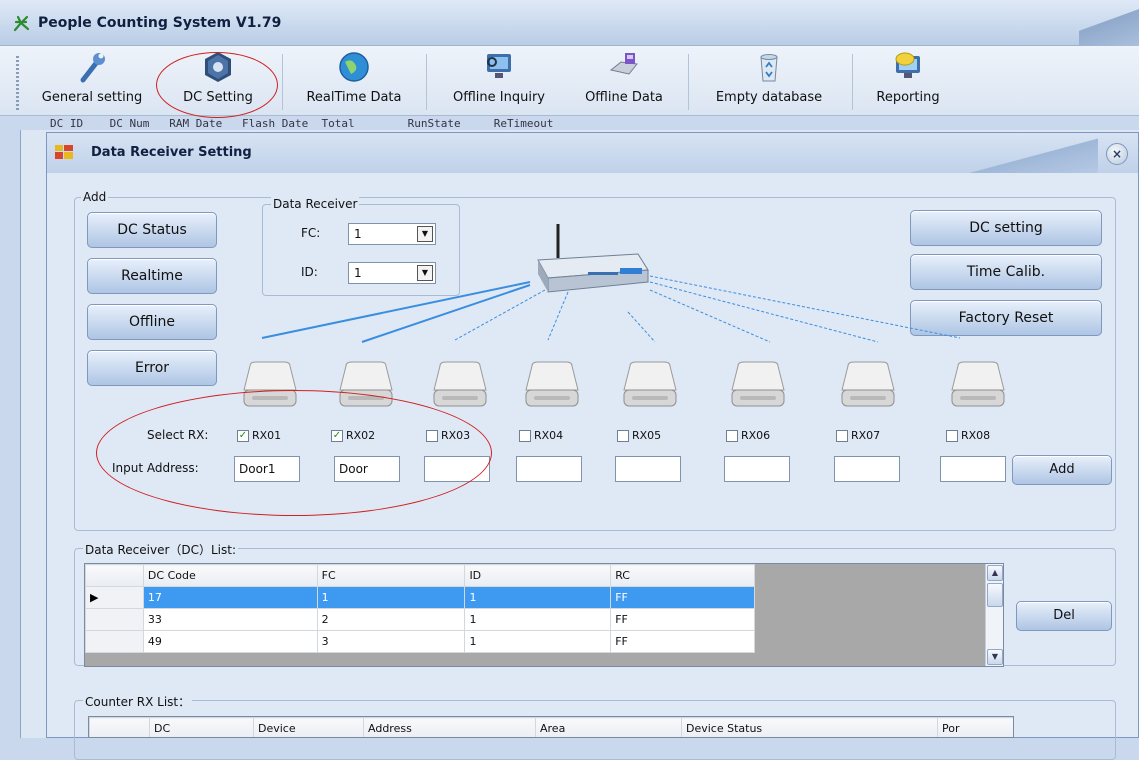 The height and width of the screenshot is (760, 1139). What do you see at coordinates (152, 230) in the screenshot?
I see `dc-status-button: DC Status` at bounding box center [152, 230].